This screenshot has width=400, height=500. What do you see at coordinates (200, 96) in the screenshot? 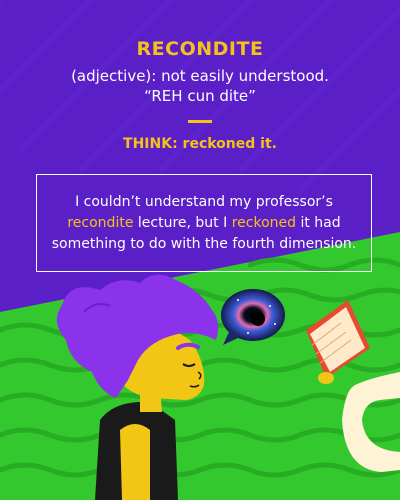
I see `pronunciation: “REH cun dite”` at bounding box center [200, 96].